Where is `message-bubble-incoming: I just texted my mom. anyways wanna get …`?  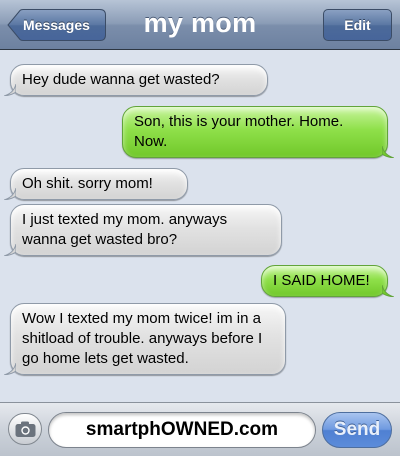
message-bubble-incoming: I just texted my mom. anyways wanna get … is located at coordinates (143, 230).